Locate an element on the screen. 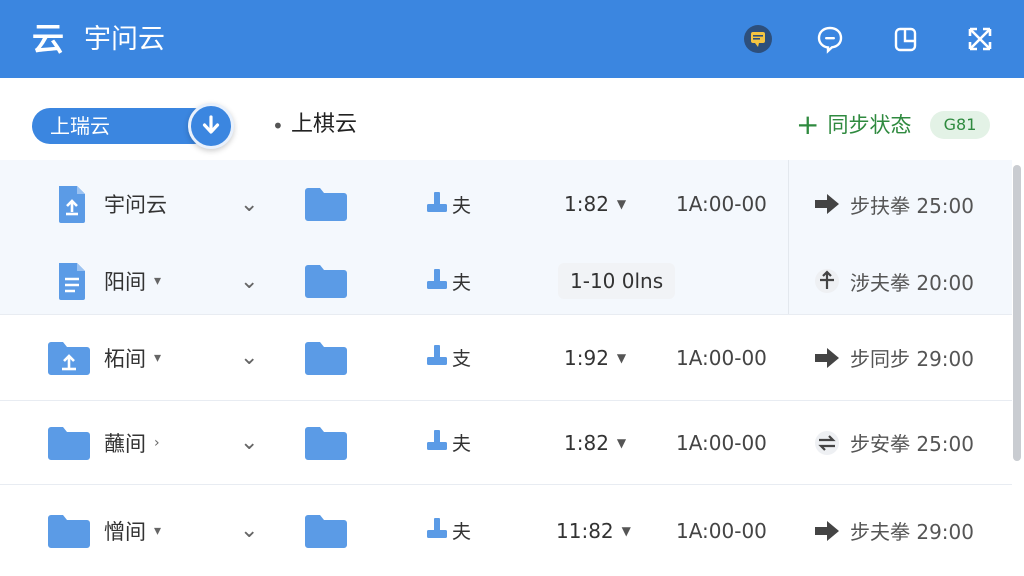  download-button is located at coordinates (211, 126).